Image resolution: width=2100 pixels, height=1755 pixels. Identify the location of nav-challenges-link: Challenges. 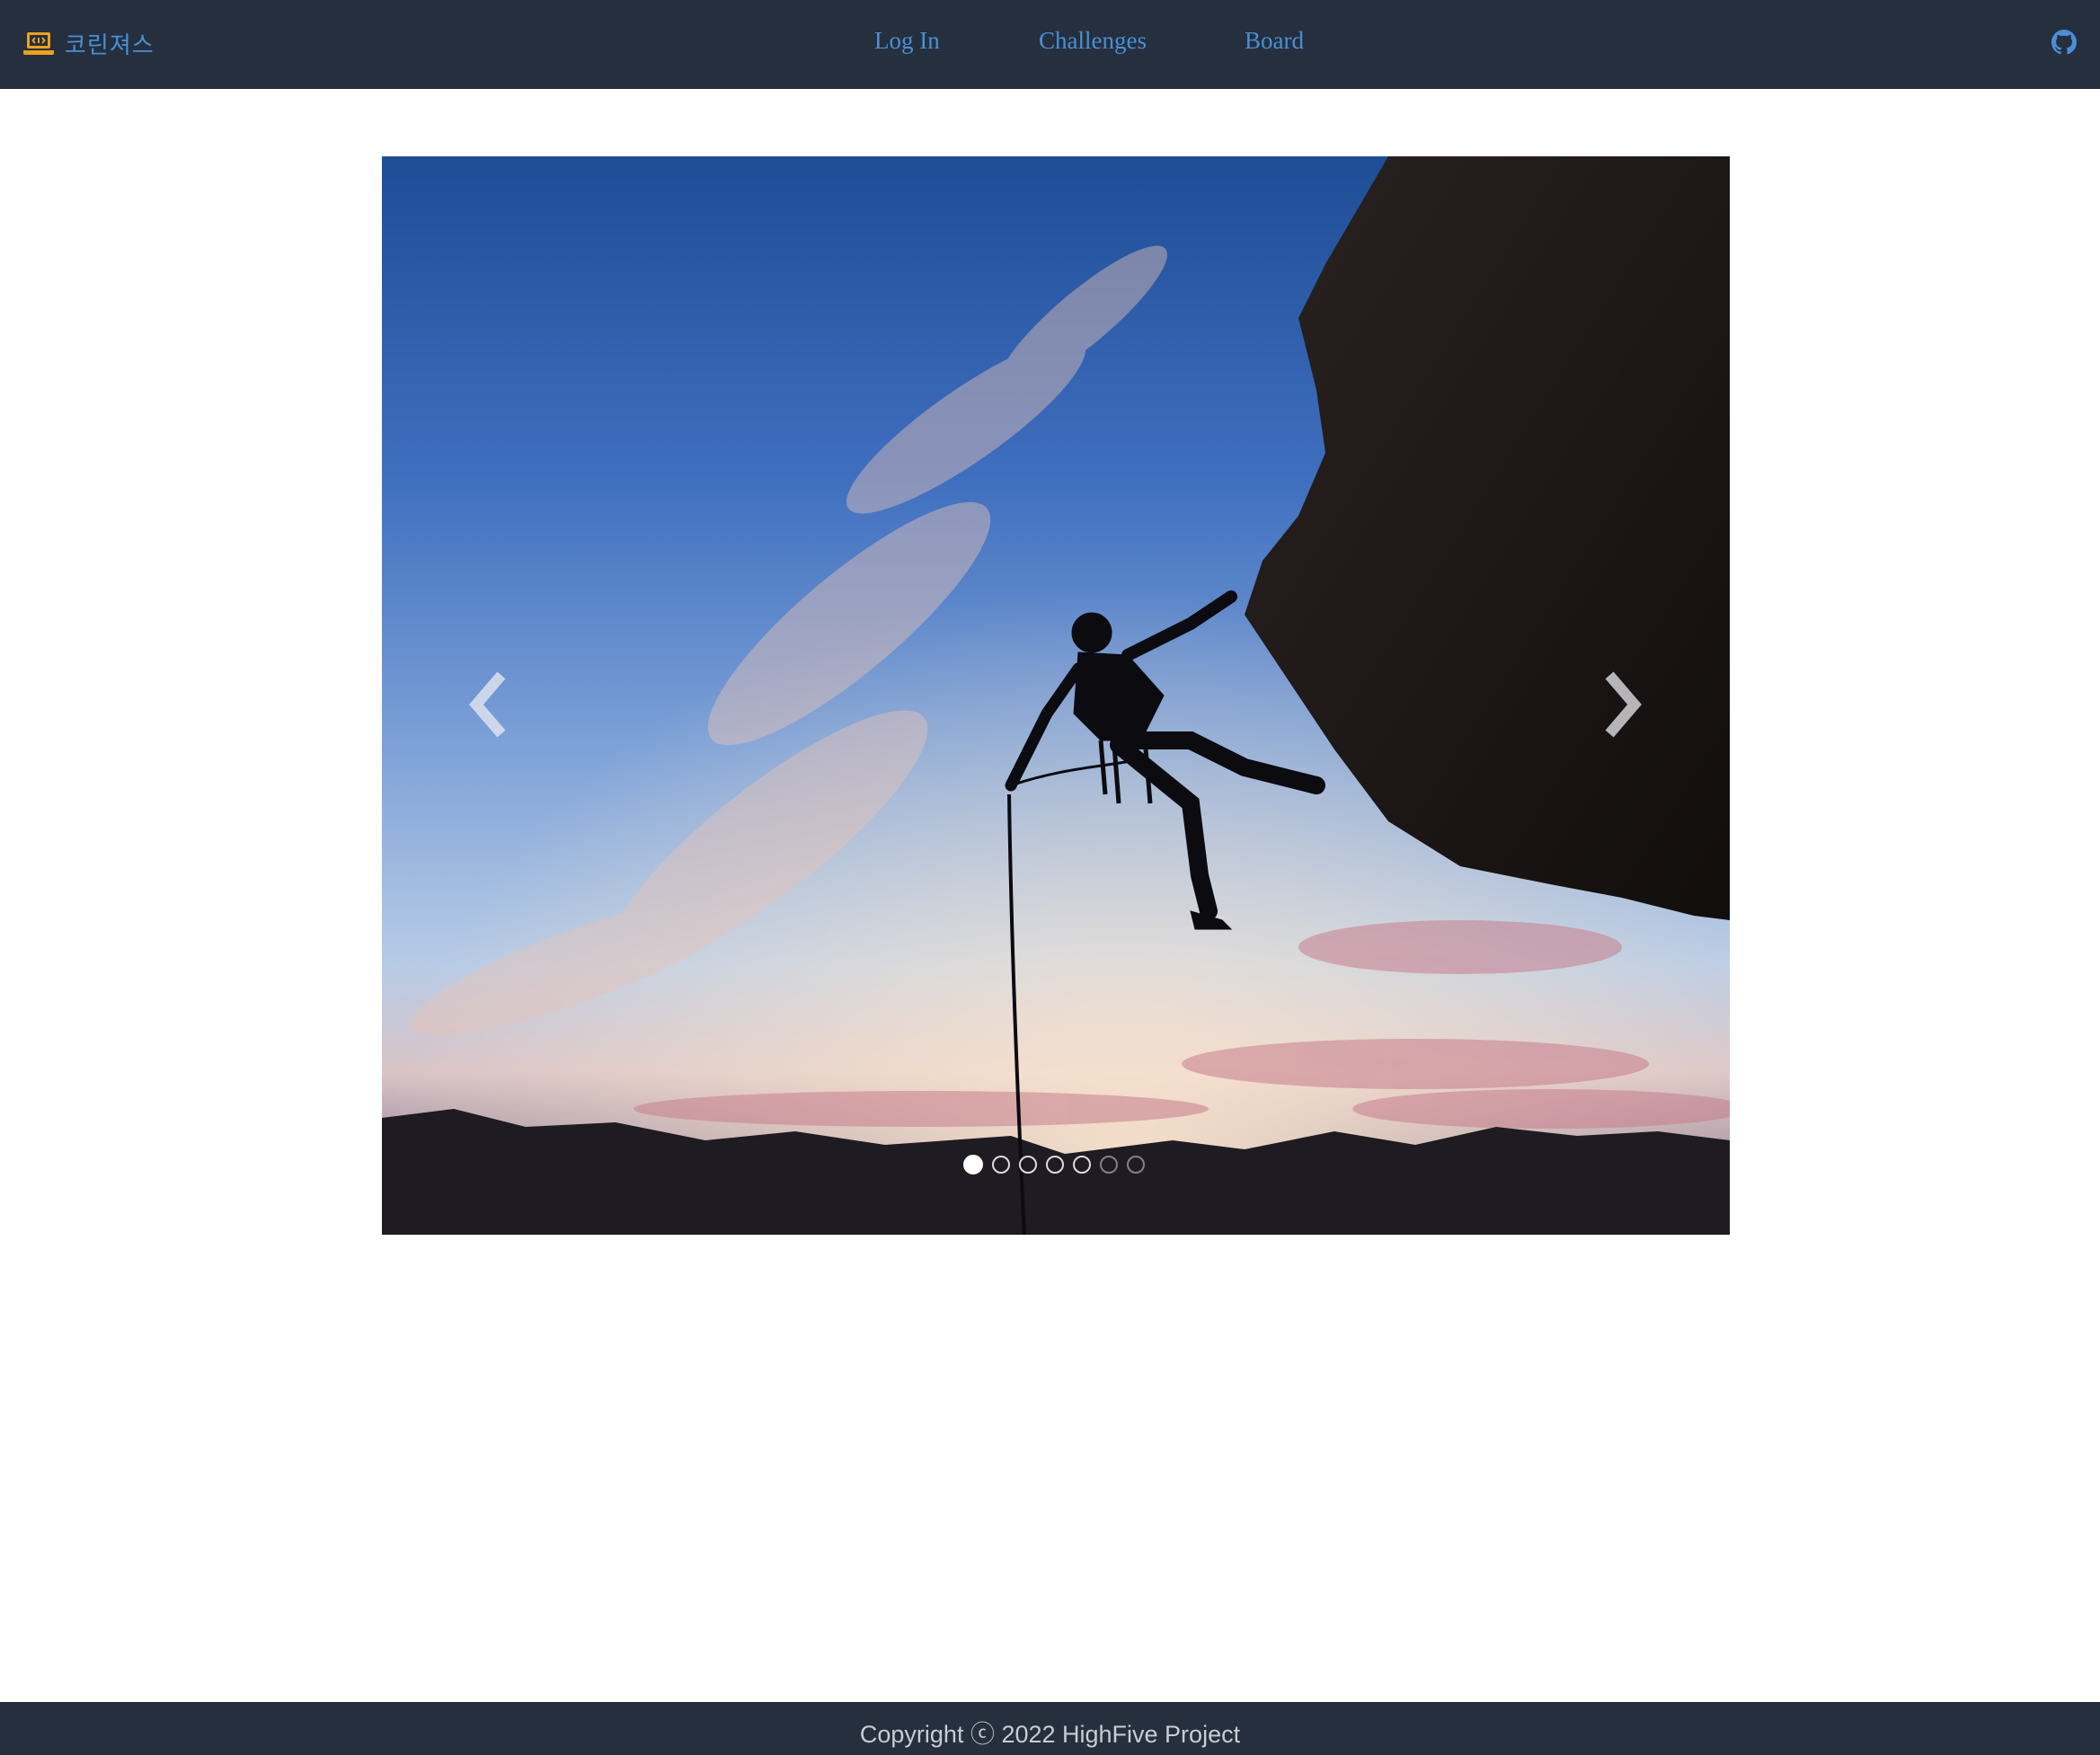
(1093, 41).